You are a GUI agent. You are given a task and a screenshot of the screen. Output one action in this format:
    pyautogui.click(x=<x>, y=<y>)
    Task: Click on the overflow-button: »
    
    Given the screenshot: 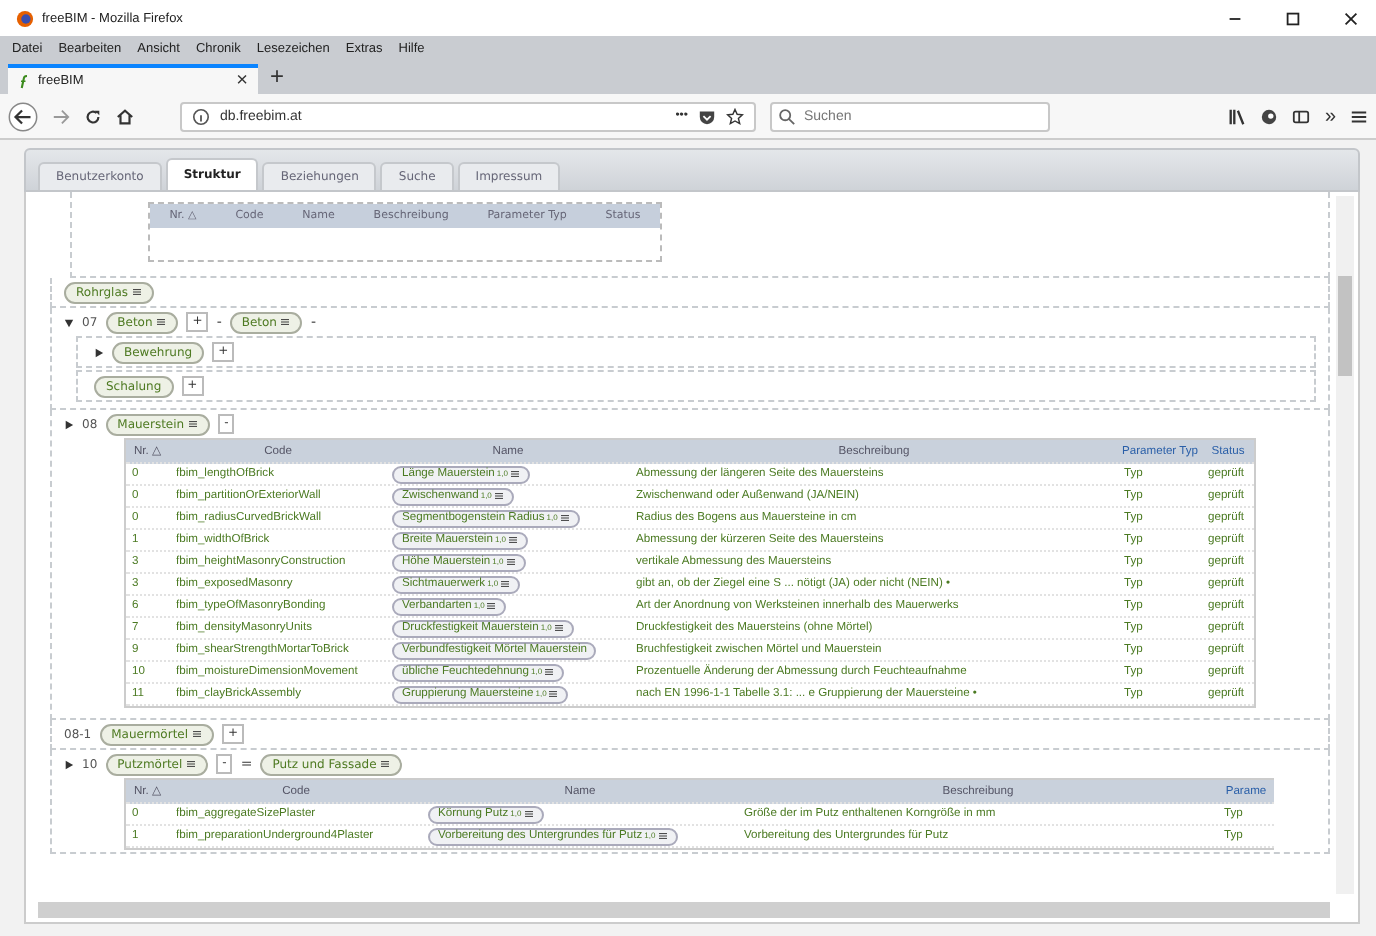 What is the action you would take?
    pyautogui.click(x=1330, y=116)
    